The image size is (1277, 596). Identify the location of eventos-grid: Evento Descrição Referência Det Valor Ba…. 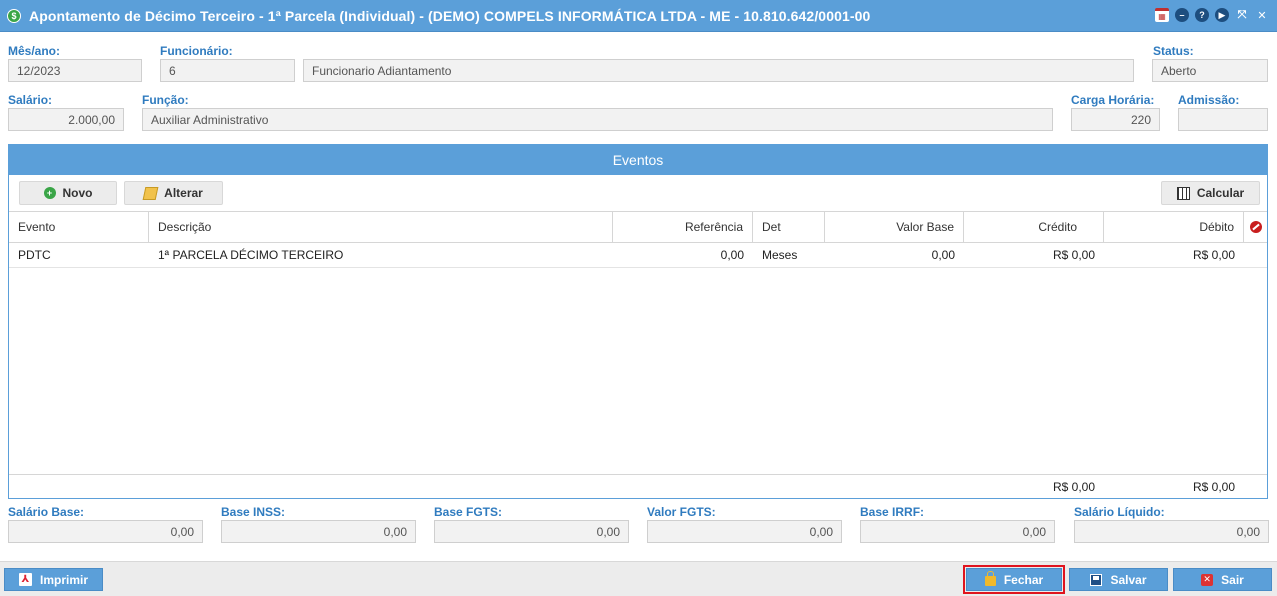
(638, 239).